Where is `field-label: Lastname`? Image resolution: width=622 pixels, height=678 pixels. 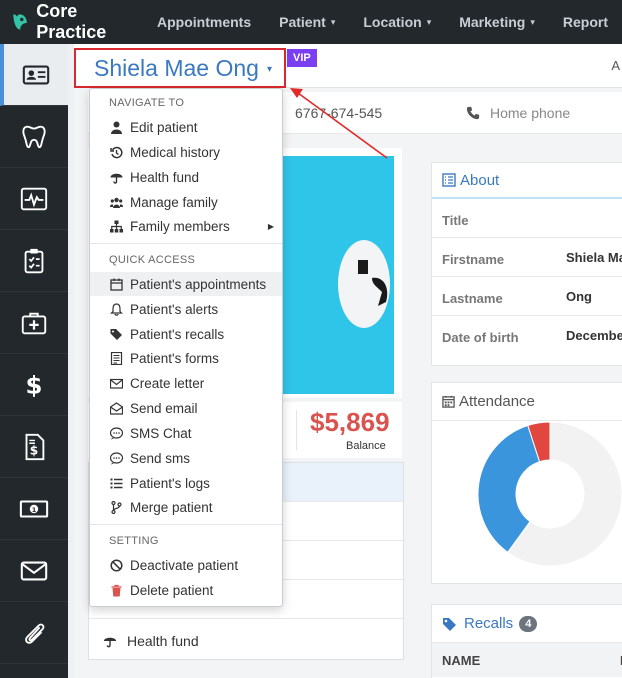 field-label: Lastname is located at coordinates (472, 298).